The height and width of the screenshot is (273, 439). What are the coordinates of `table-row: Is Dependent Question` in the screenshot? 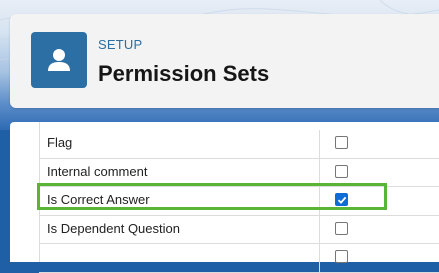 It's located at (239, 229).